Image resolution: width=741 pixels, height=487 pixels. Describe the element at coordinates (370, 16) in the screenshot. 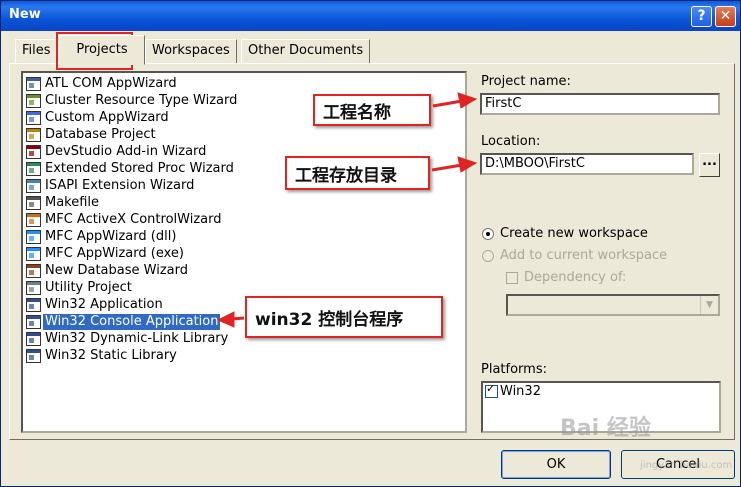

I see `title-bar: New ? ✕` at that location.